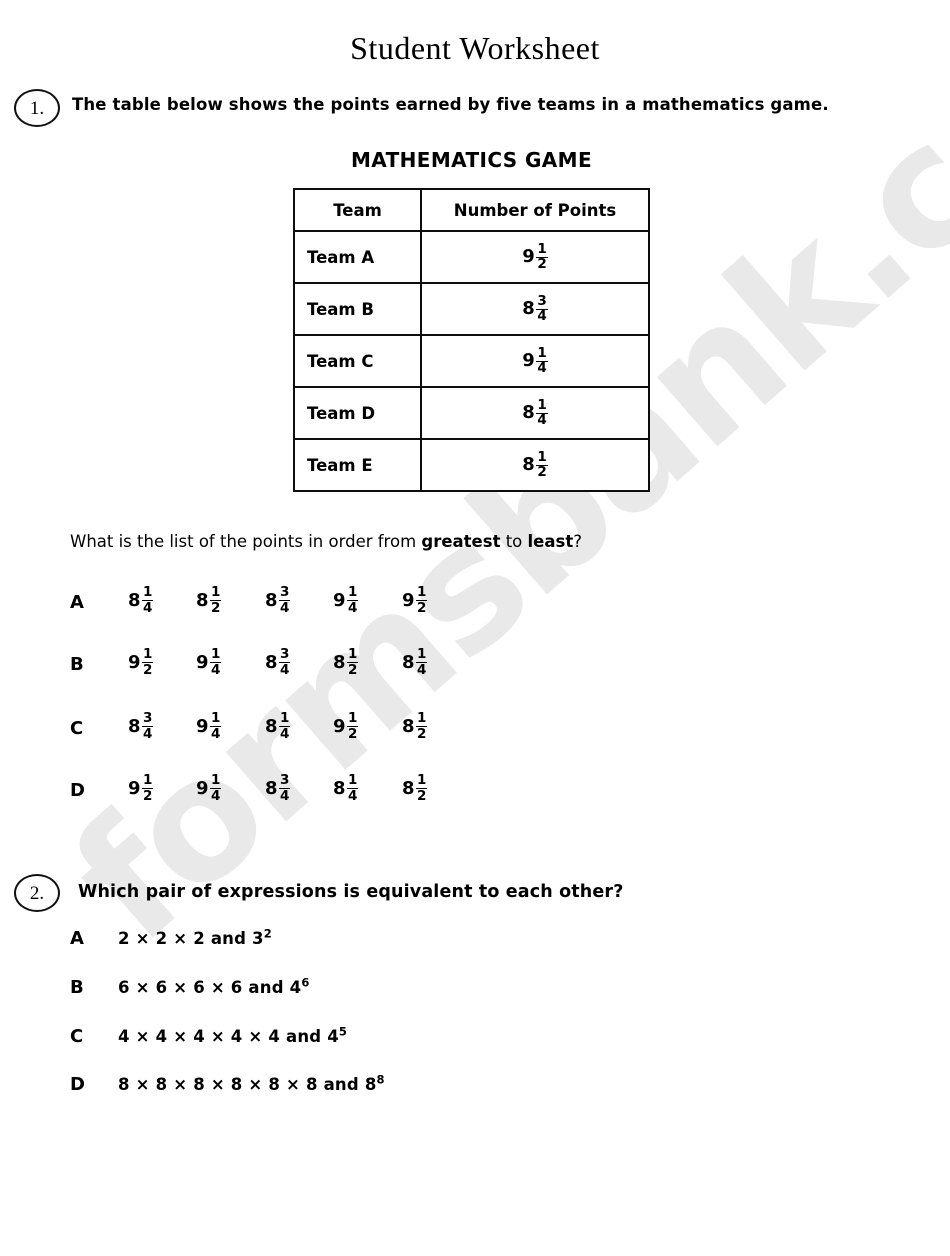 The width and height of the screenshot is (950, 1256). What do you see at coordinates (77, 1036) in the screenshot?
I see `q2-option-letter-c: C` at bounding box center [77, 1036].